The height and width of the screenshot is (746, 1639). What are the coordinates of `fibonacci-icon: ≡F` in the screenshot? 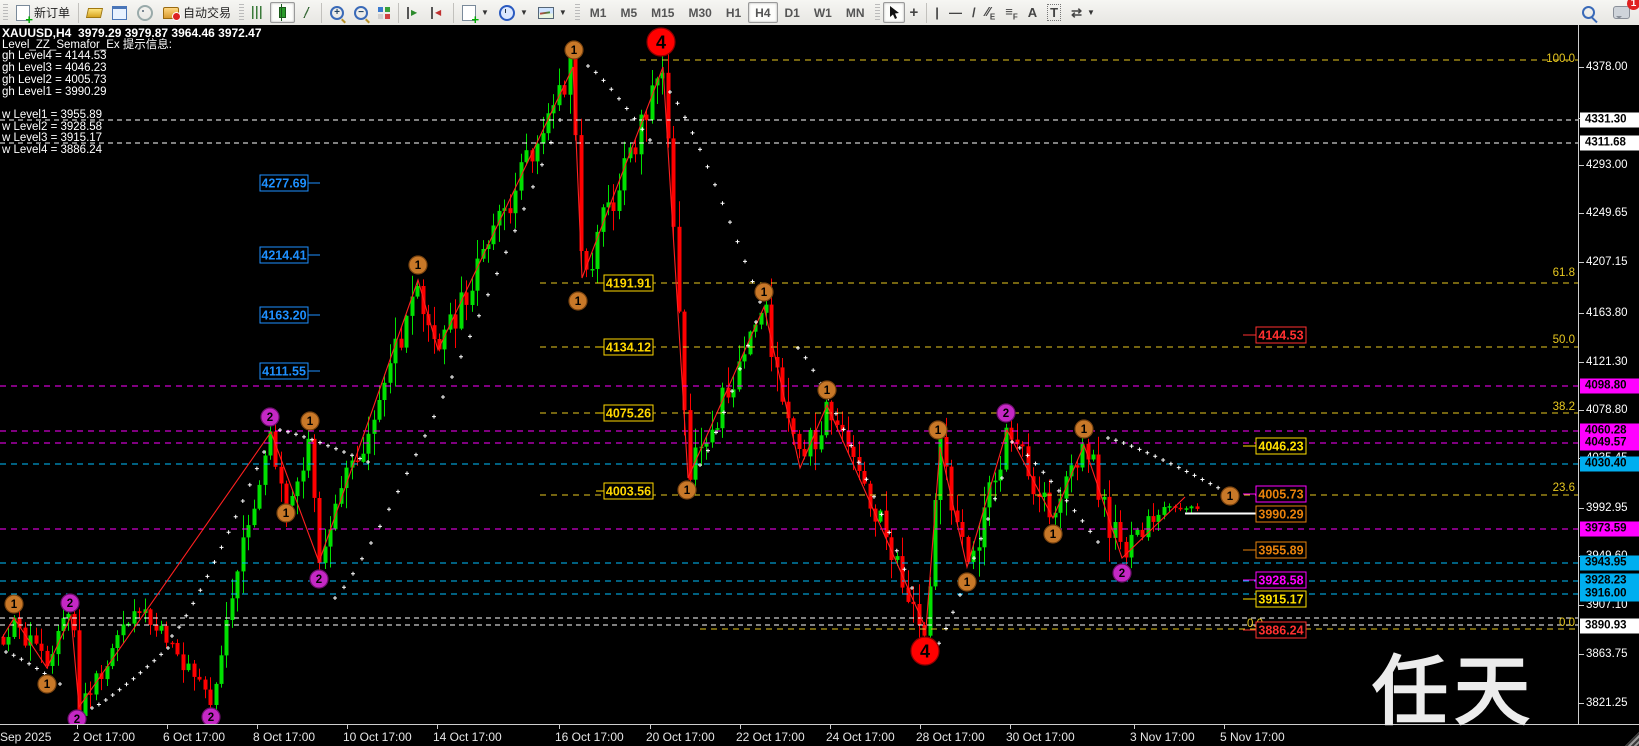 It's located at (1011, 12).